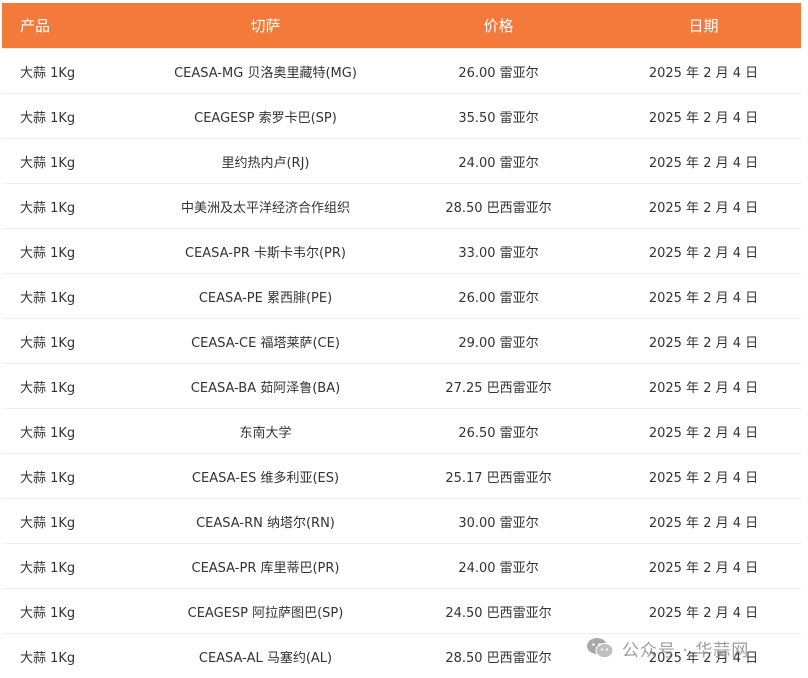 The height and width of the screenshot is (678, 808). What do you see at coordinates (498, 116) in the screenshot?
I see `cell-price: 35.50 雷亚尔` at bounding box center [498, 116].